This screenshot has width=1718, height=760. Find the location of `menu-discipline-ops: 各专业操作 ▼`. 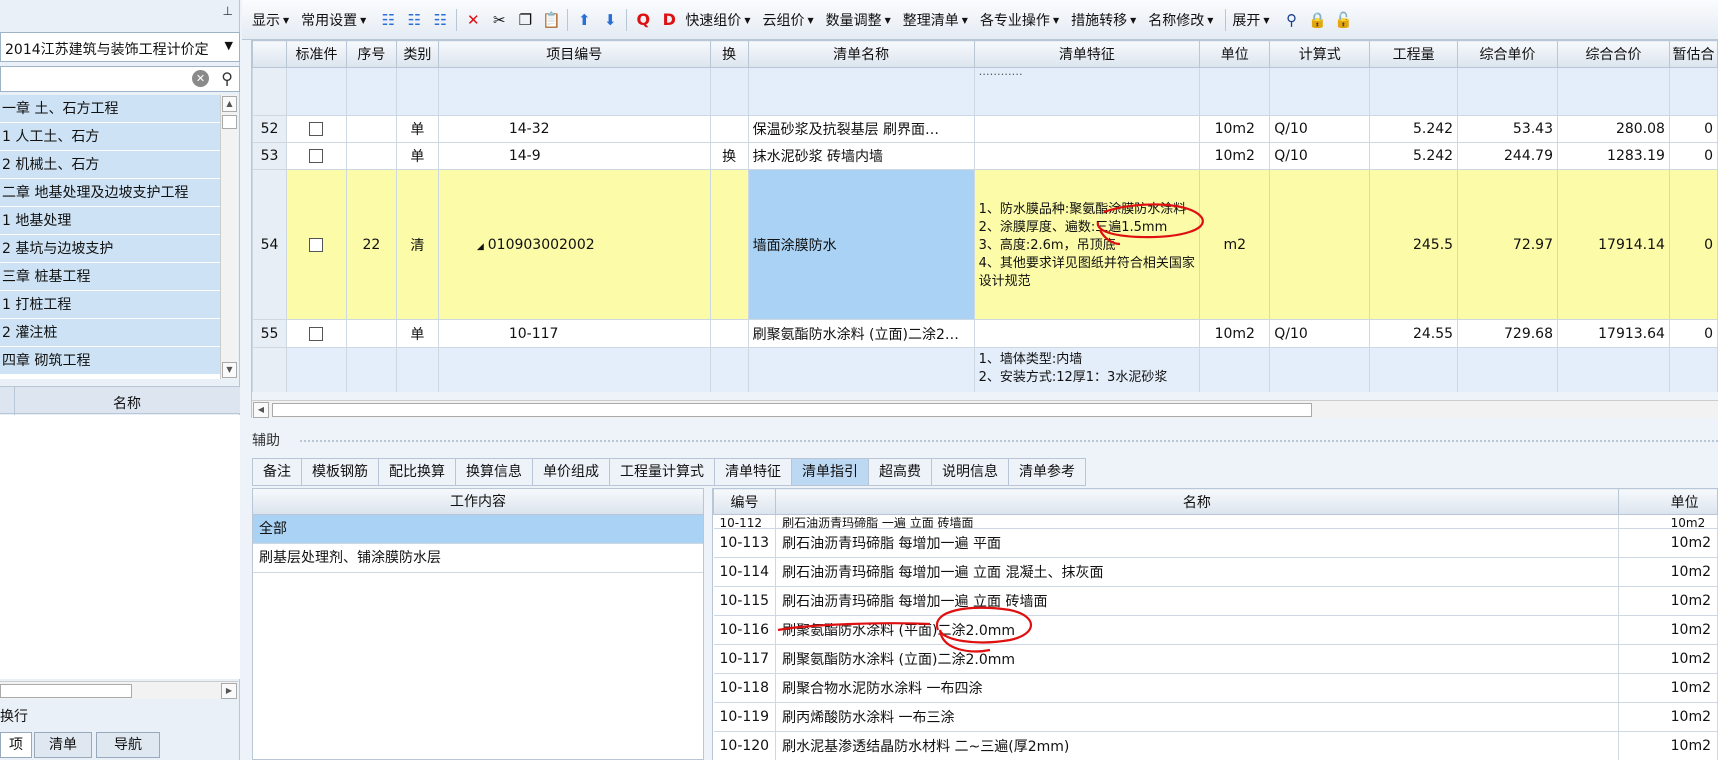

menu-discipline-ops: 各专业操作 ▼ is located at coordinates (1019, 20).